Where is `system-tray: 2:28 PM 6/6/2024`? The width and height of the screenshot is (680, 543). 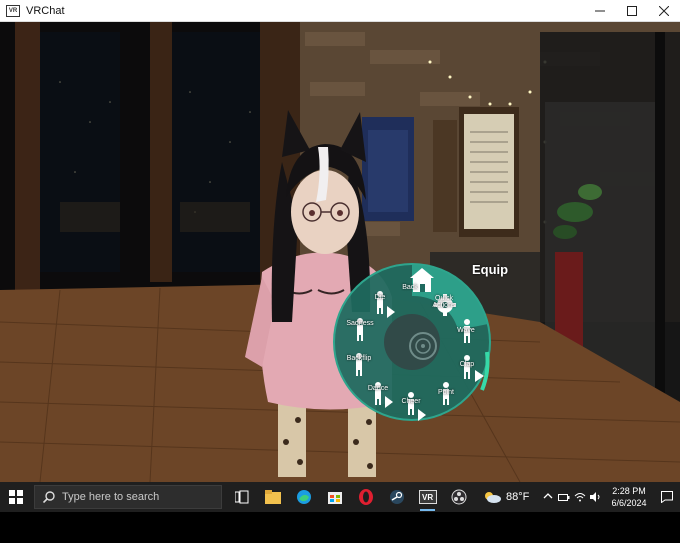 system-tray: 2:28 PM 6/6/2024 is located at coordinates (610, 497).